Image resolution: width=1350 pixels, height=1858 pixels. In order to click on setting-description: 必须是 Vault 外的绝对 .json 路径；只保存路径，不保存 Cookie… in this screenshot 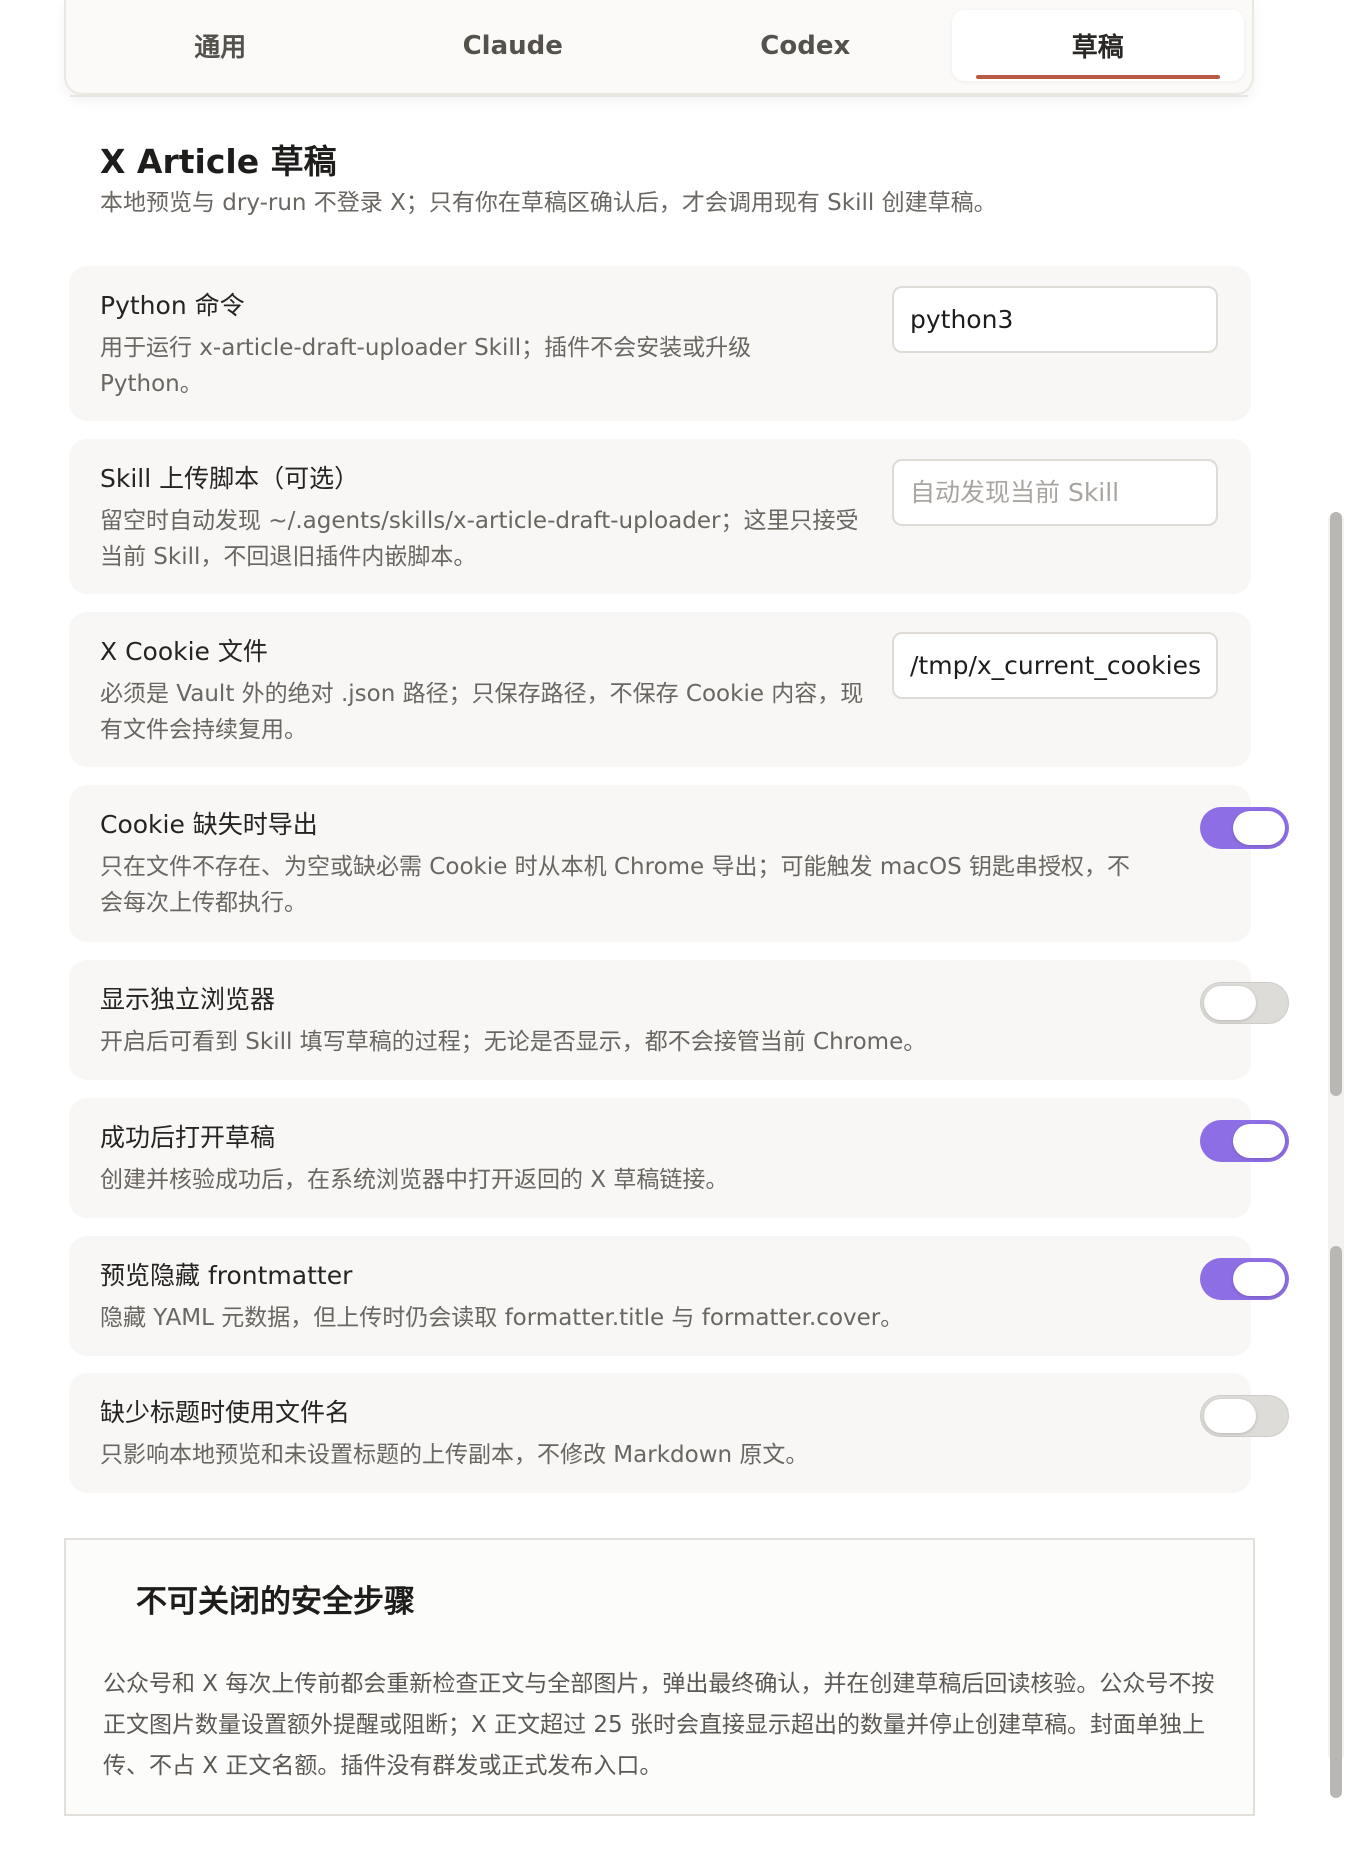, I will do `click(482, 712)`.